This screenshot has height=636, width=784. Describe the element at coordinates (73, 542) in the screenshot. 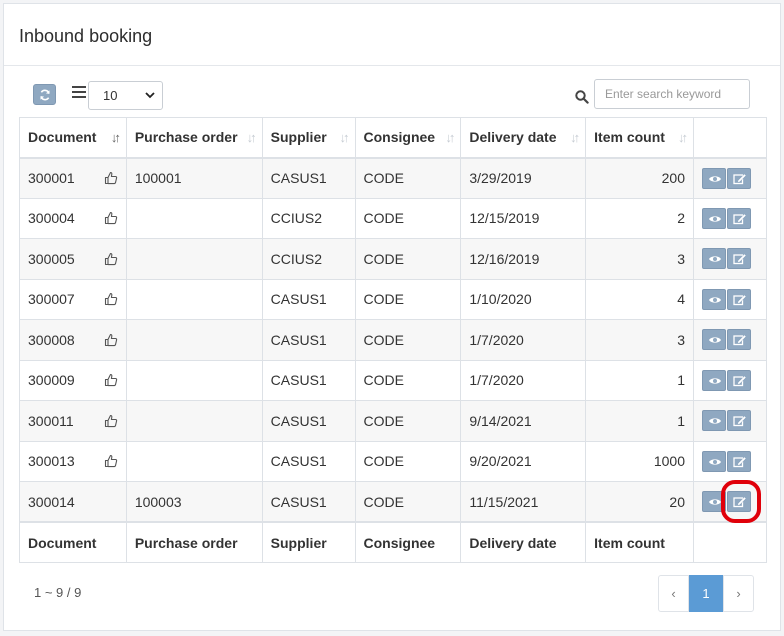

I see `footer-document: Document` at that location.